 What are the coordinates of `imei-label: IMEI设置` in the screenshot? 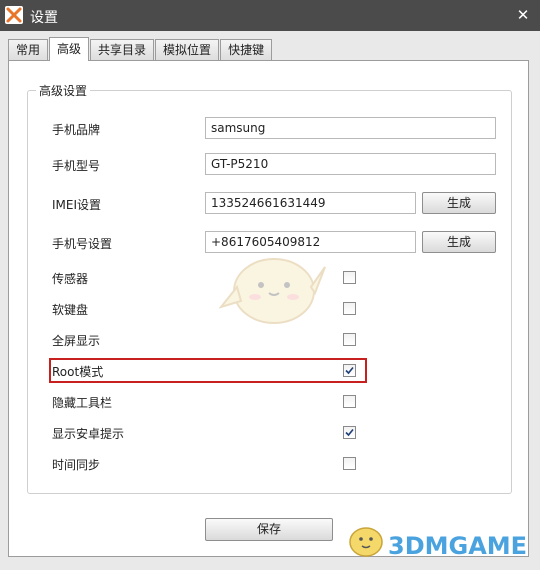 It's located at (77, 205).